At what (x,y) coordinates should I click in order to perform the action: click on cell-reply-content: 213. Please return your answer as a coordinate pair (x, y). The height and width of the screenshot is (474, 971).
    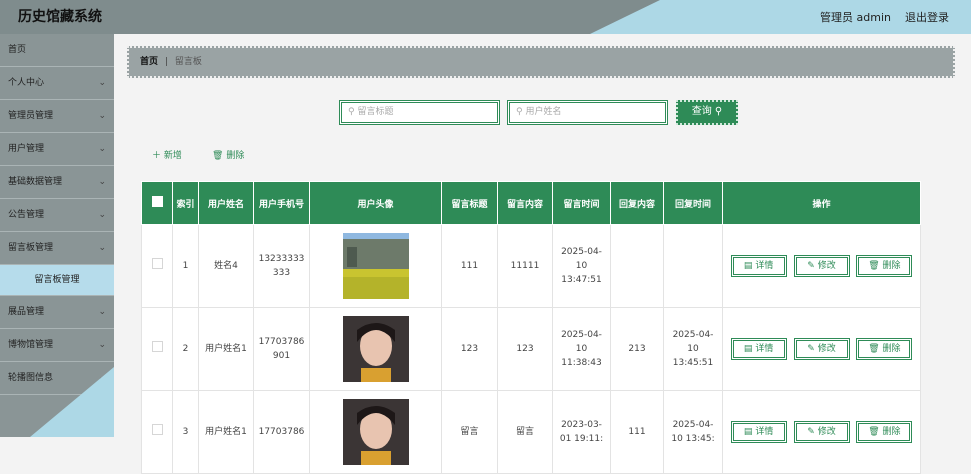
    Looking at the image, I should click on (637, 349).